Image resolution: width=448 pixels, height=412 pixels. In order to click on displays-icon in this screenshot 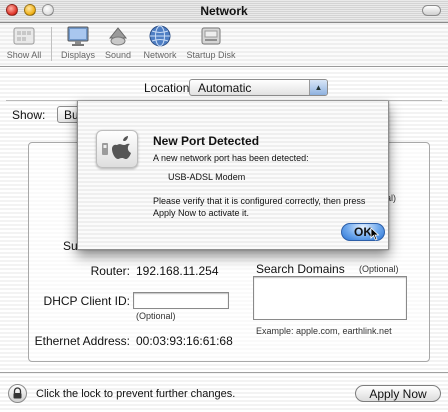, I will do `click(78, 36)`.